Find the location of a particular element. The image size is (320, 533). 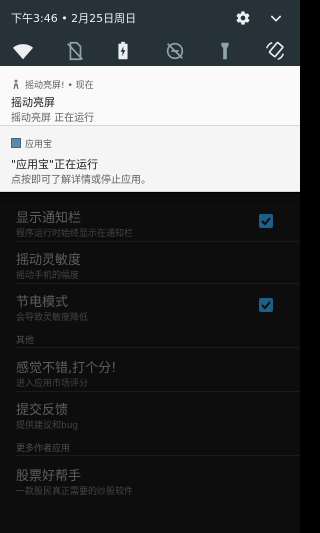

pref-subtitle: 提供建议和bug is located at coordinates (47, 426).